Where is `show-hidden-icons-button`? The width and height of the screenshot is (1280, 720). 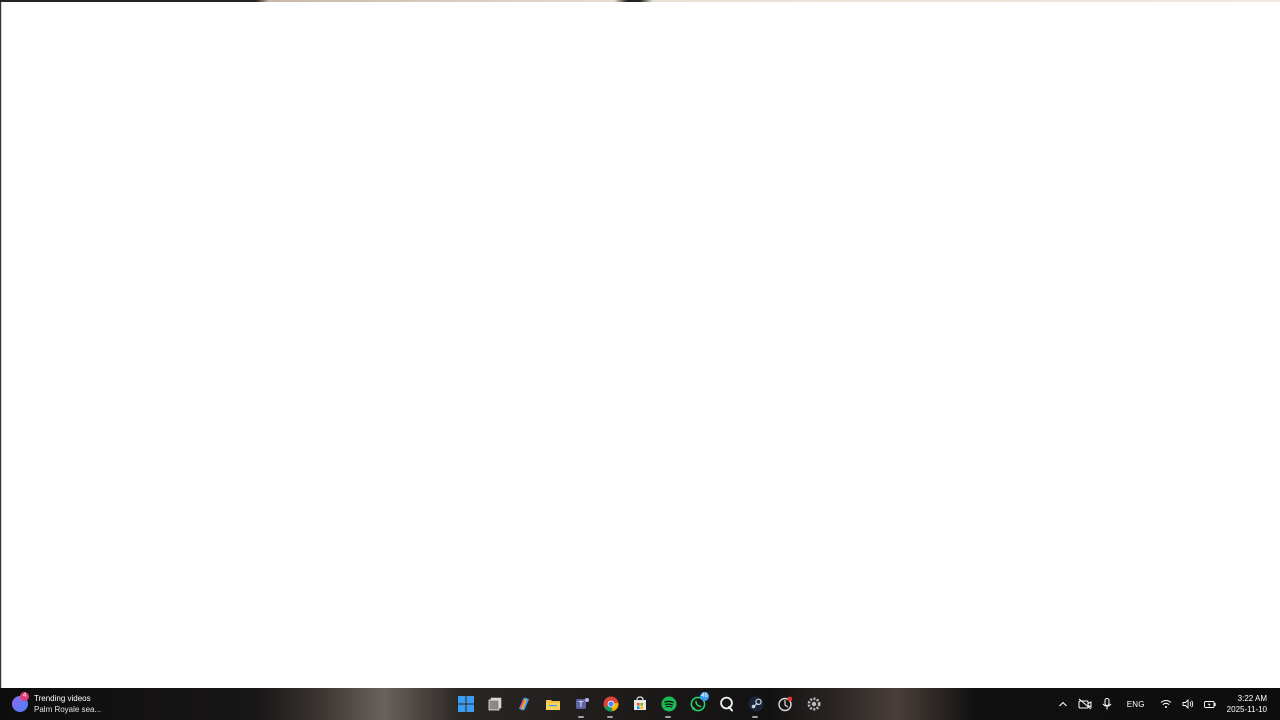
show-hidden-icons-button is located at coordinates (1063, 704).